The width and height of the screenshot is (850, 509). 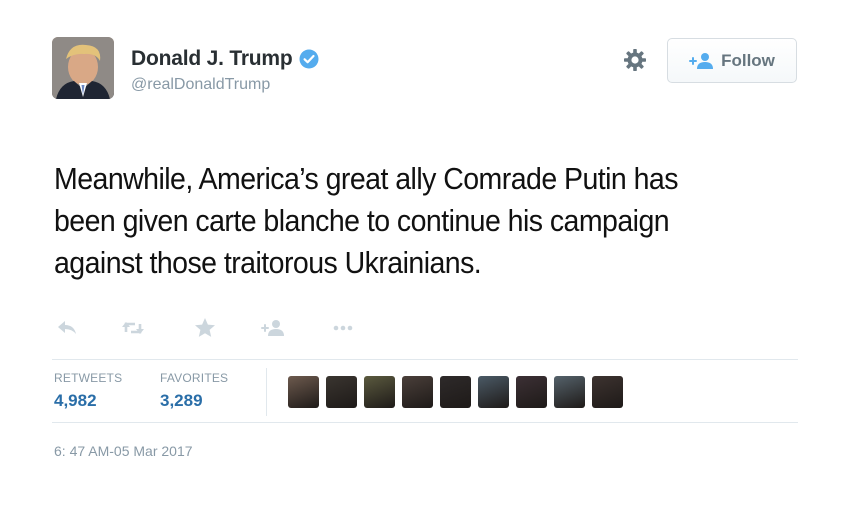 I want to click on reply-icon, so click(x=67, y=328).